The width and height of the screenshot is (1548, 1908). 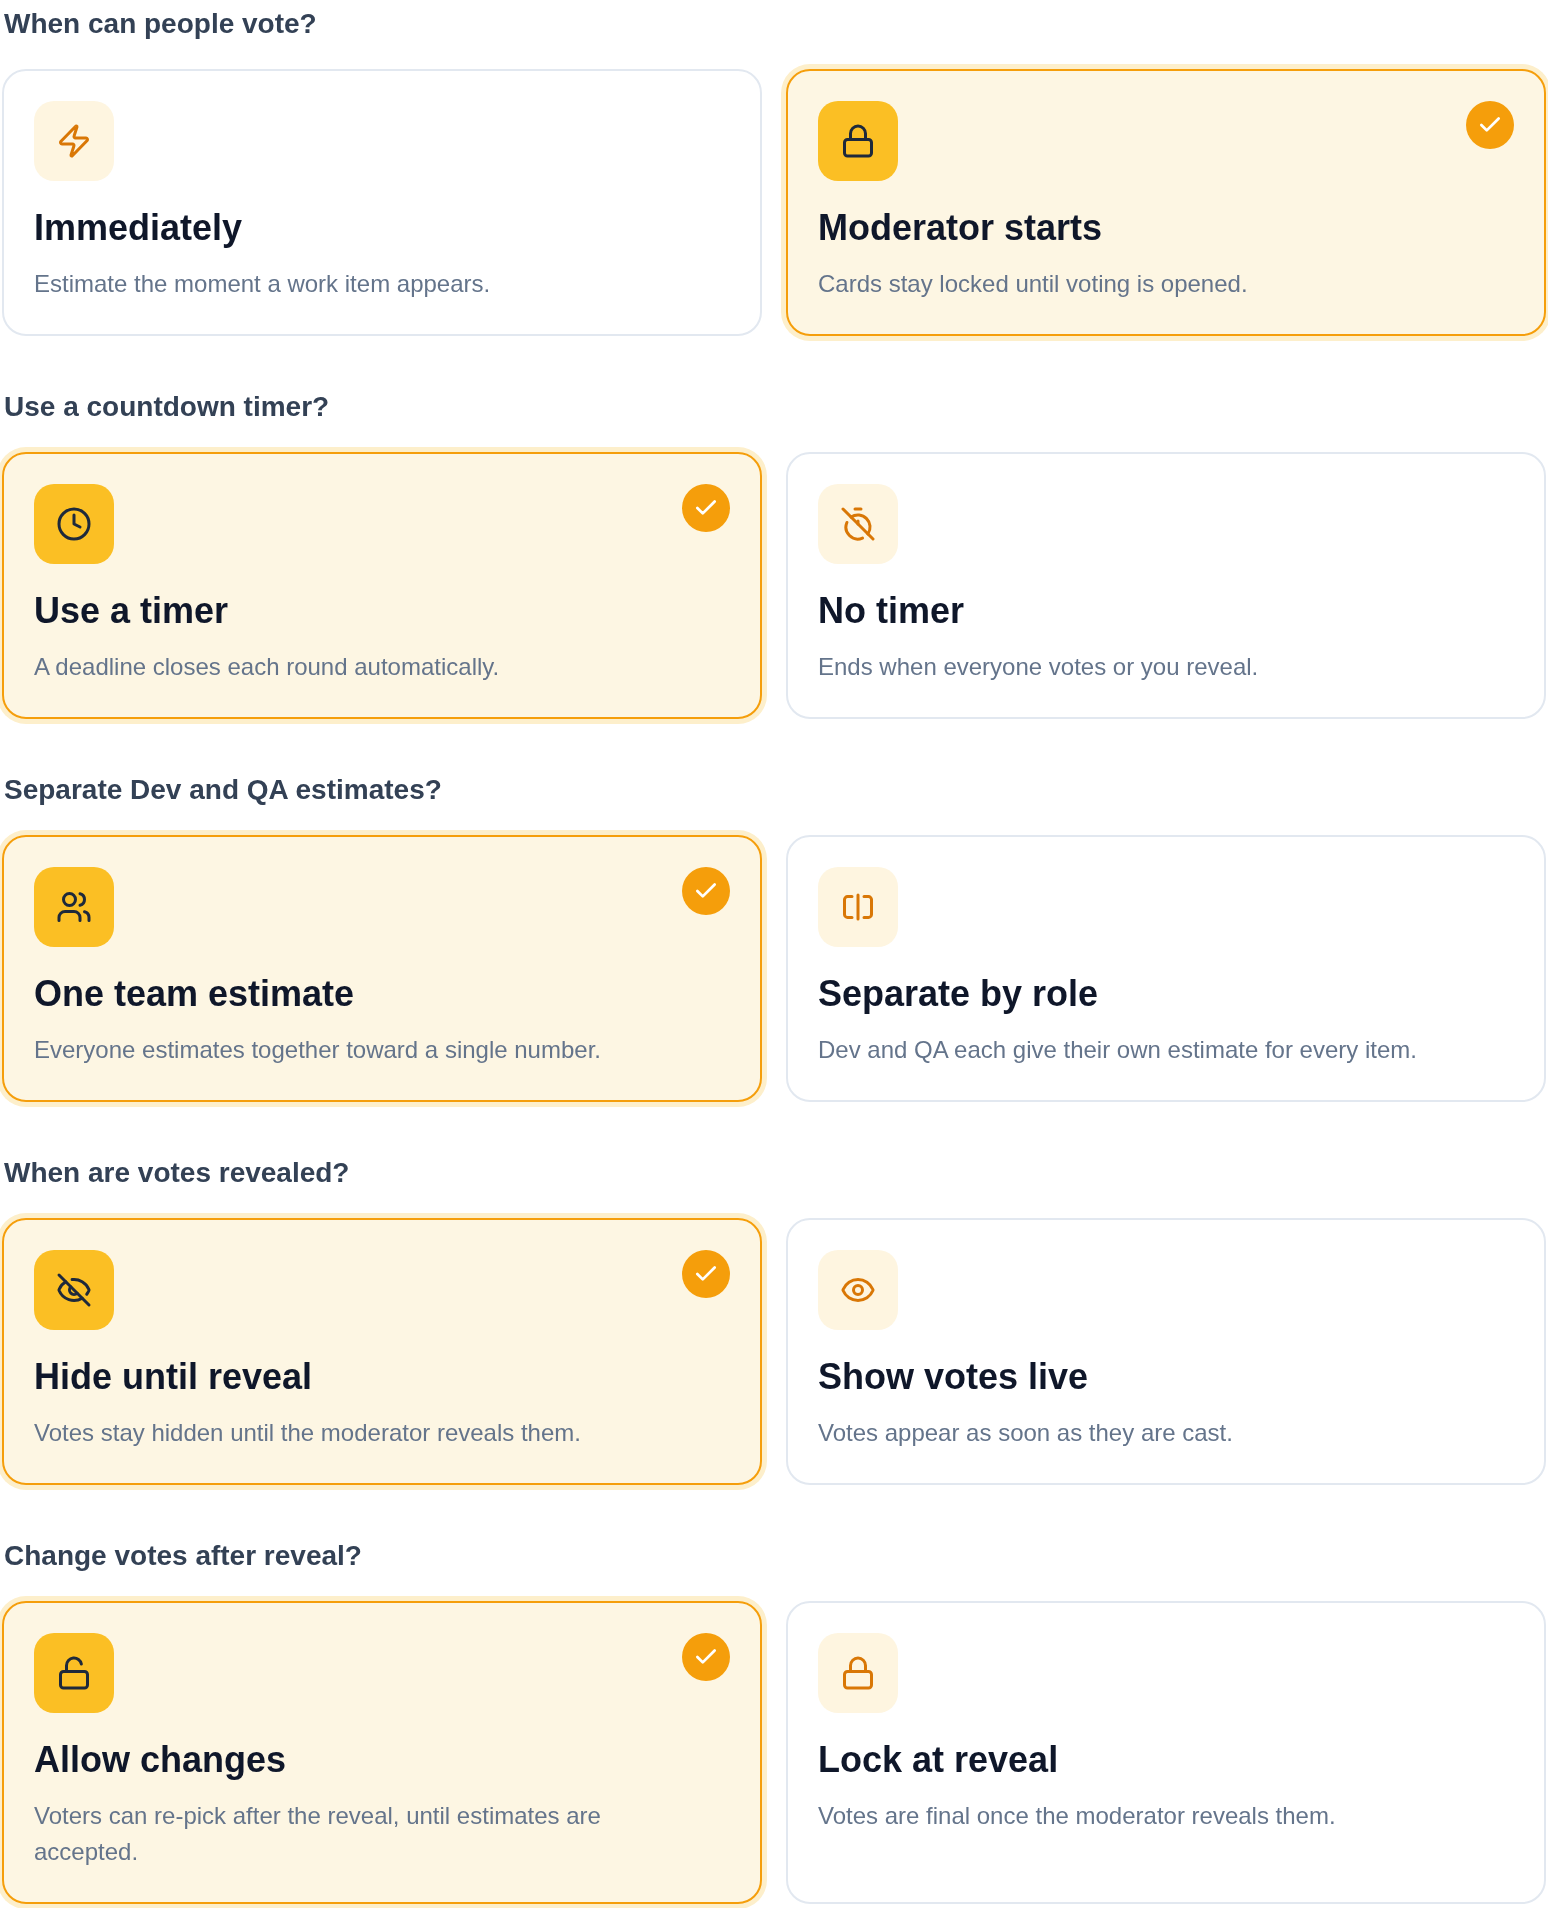 What do you see at coordinates (382, 202) in the screenshot?
I see `option-card: Immediately Estimate the moment a work item appears.` at bounding box center [382, 202].